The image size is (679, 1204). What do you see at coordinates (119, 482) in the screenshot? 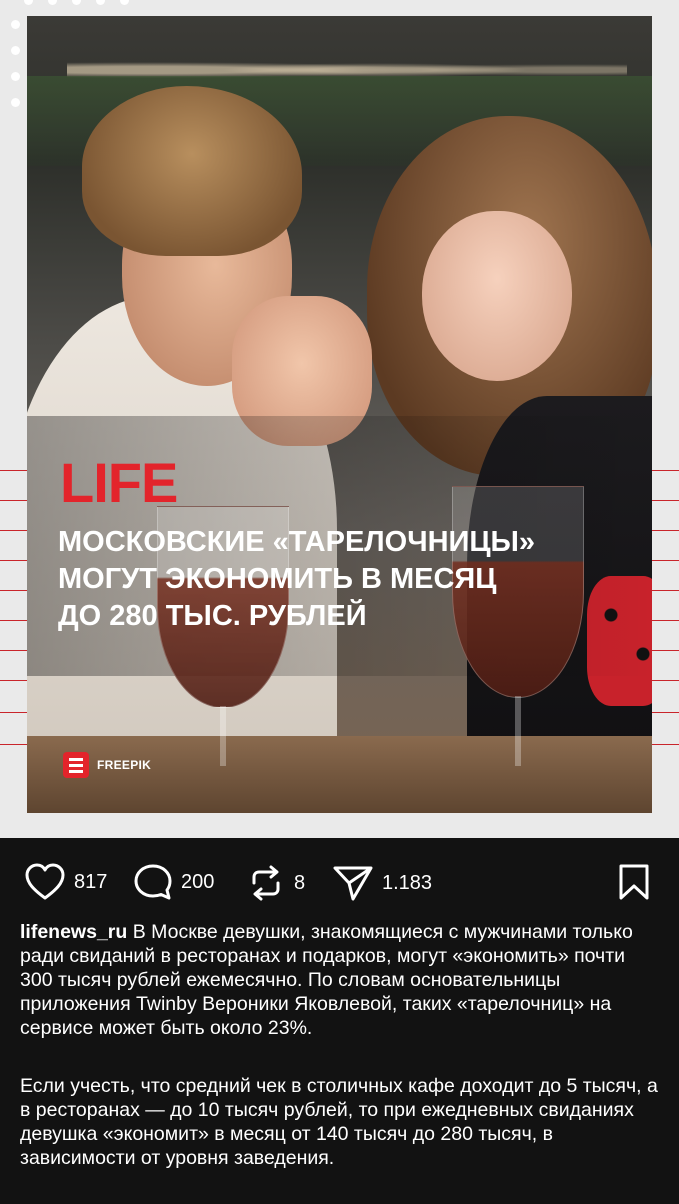
I see `life-logo: LIFE` at bounding box center [119, 482].